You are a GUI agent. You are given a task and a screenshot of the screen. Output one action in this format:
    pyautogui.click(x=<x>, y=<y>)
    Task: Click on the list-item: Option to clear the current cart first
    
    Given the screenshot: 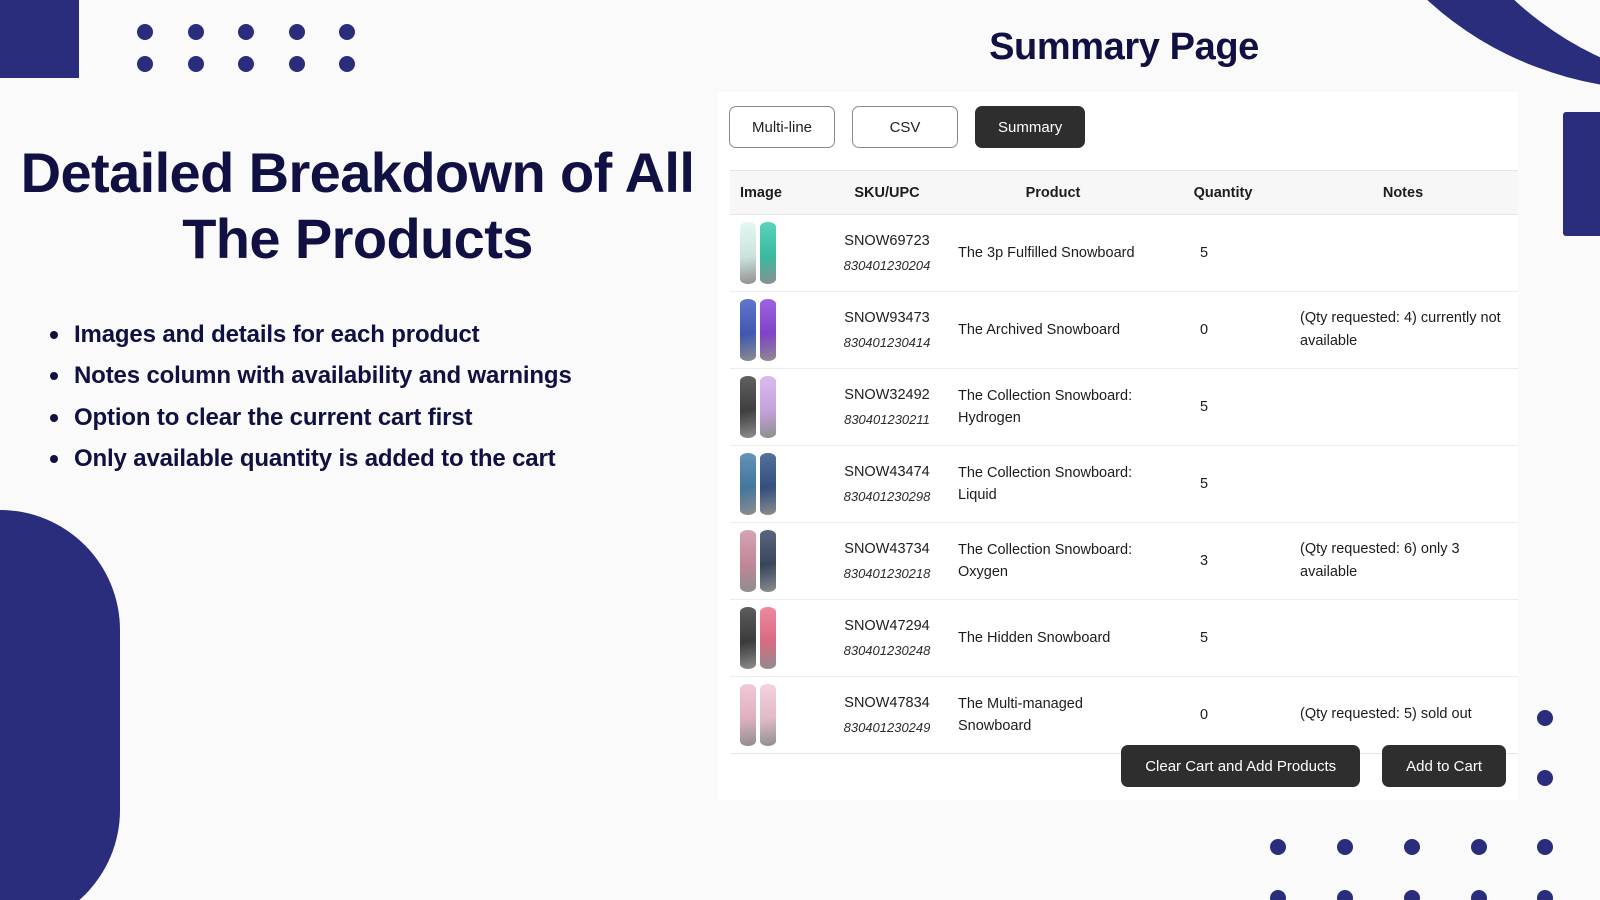 What is the action you would take?
    pyautogui.click(x=380, y=417)
    